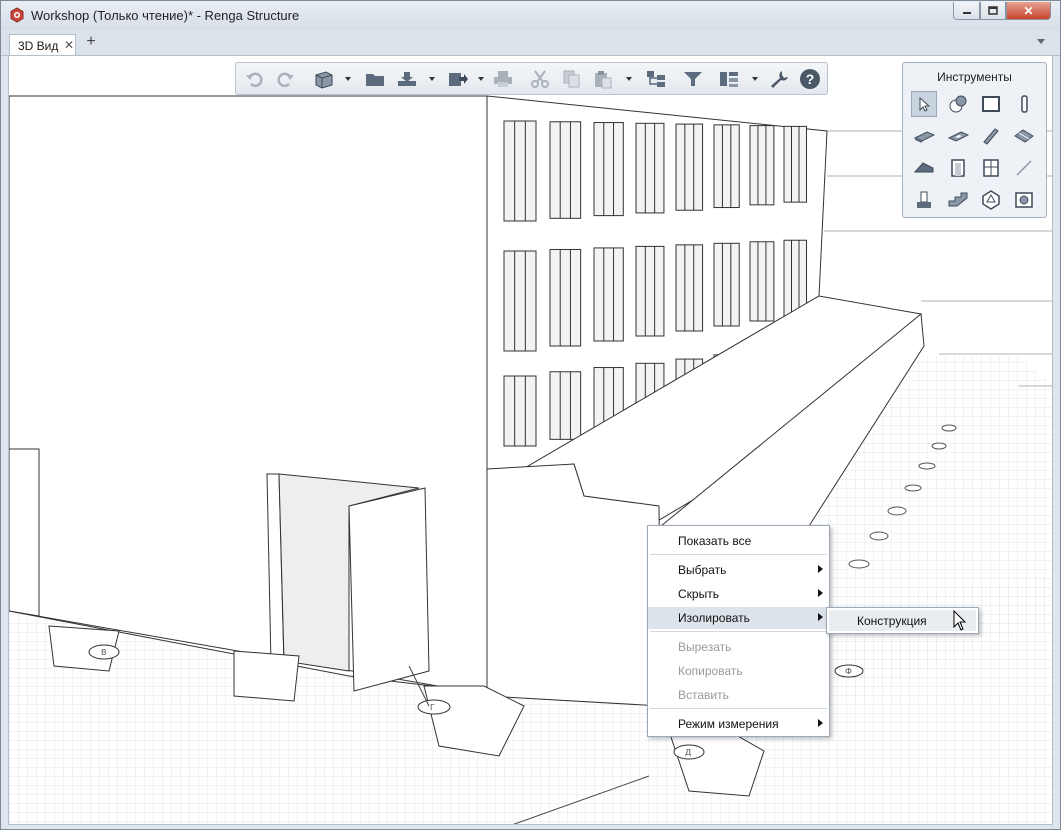 This screenshot has width=1061, height=830. I want to click on export-dropdown-icon, so click(481, 79).